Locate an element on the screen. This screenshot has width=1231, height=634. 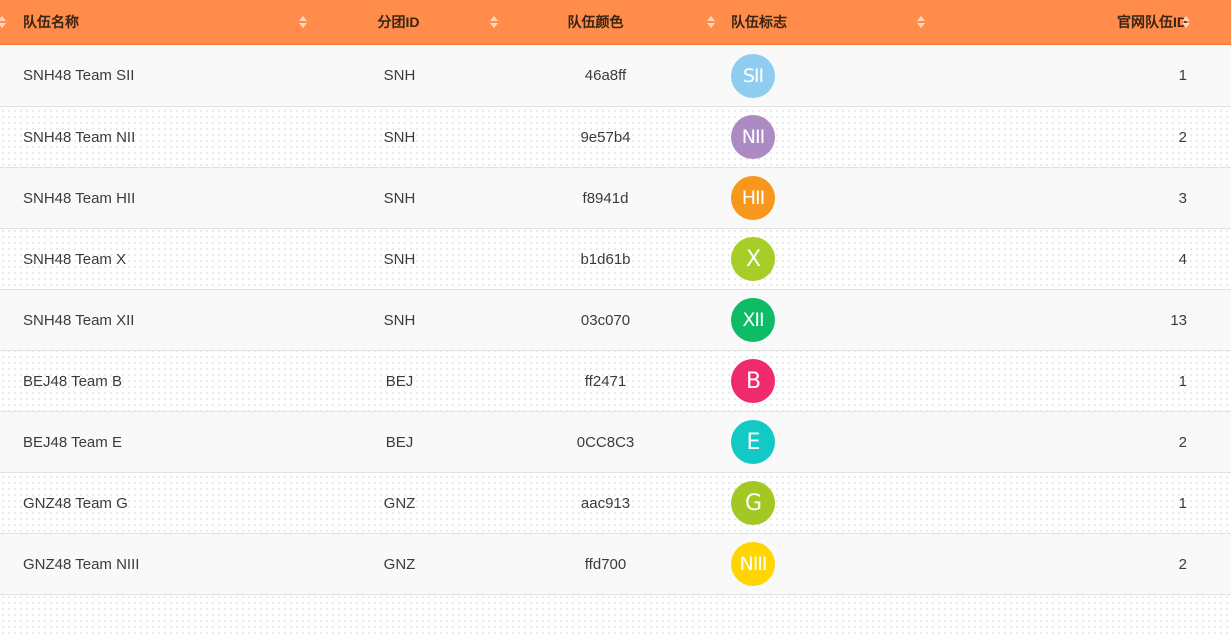
team-logo-badge: HII is located at coordinates (753, 198).